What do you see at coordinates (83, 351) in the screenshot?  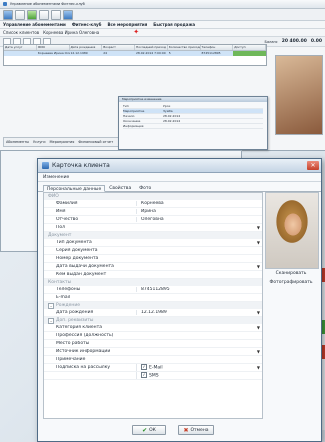 I see `field-label: Источник информации` at bounding box center [83, 351].